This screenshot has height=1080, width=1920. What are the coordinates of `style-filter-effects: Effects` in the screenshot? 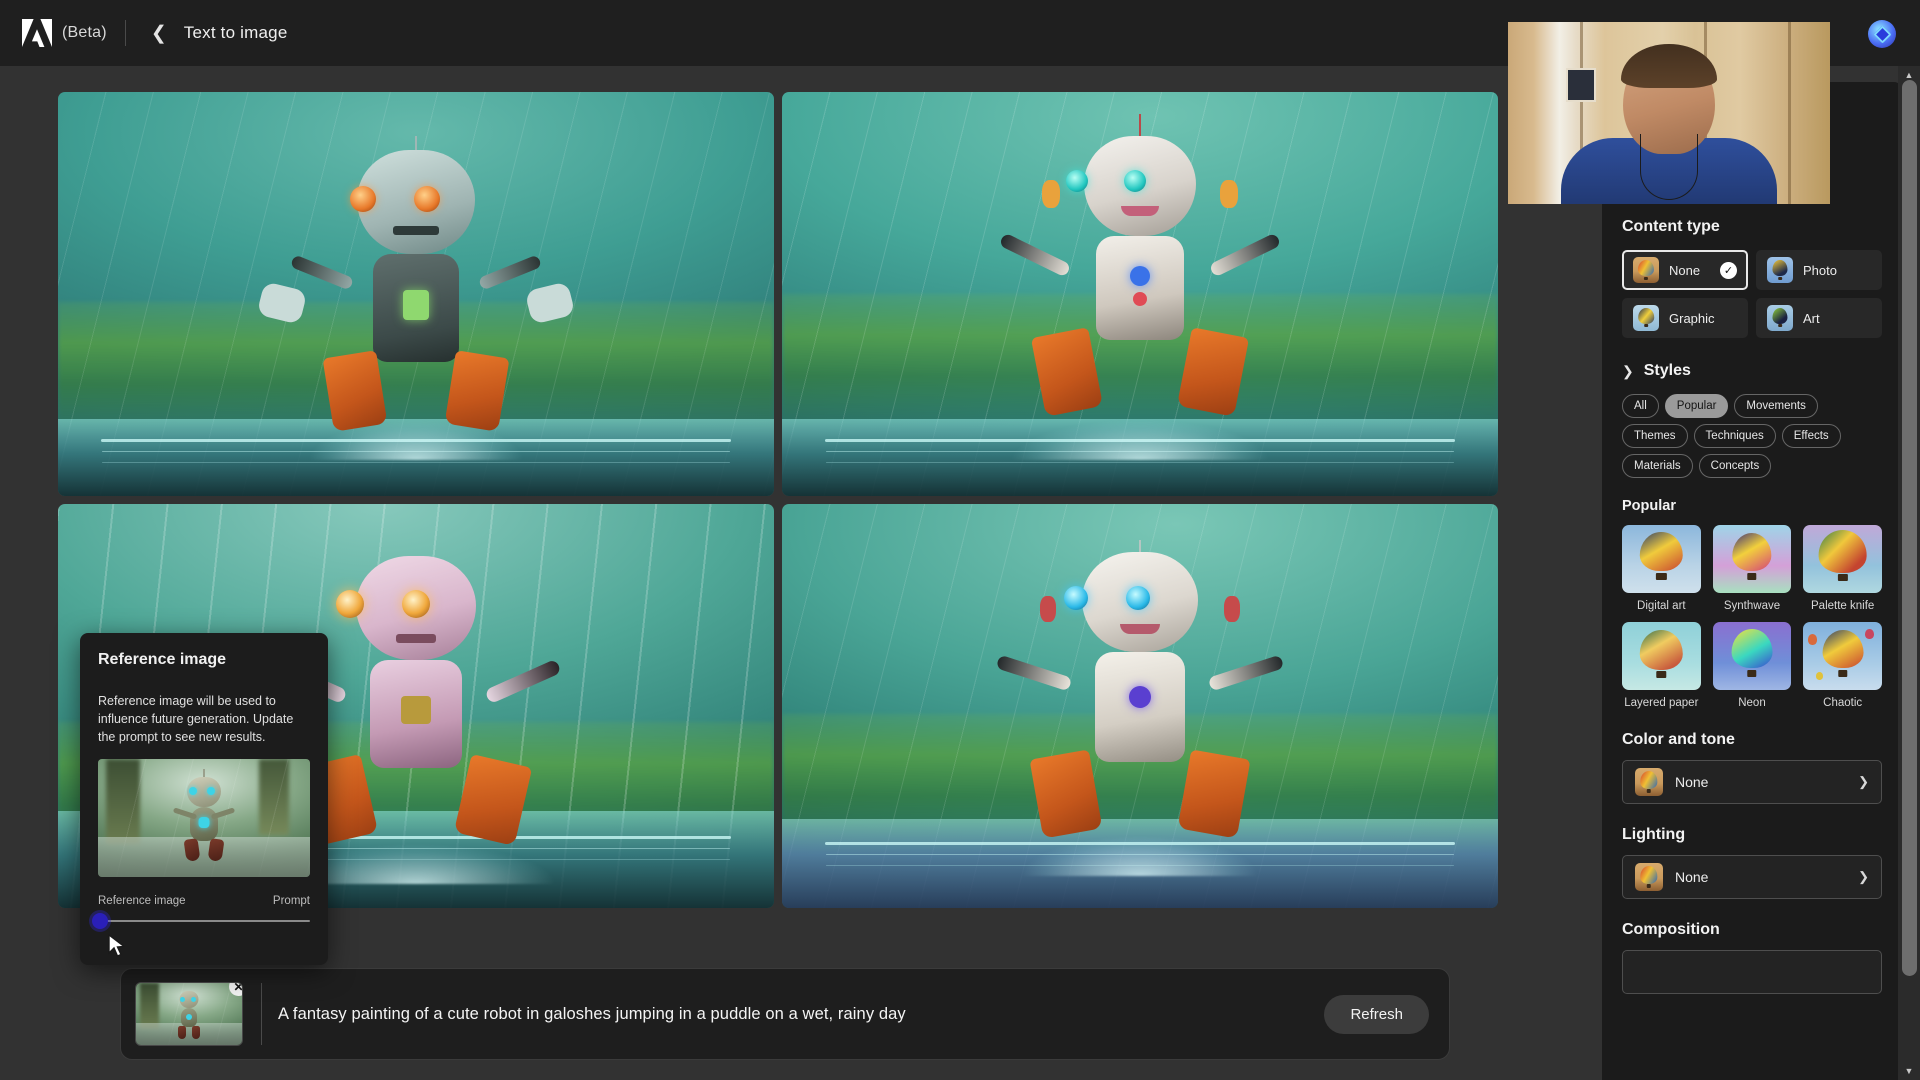 It's located at (1811, 436).